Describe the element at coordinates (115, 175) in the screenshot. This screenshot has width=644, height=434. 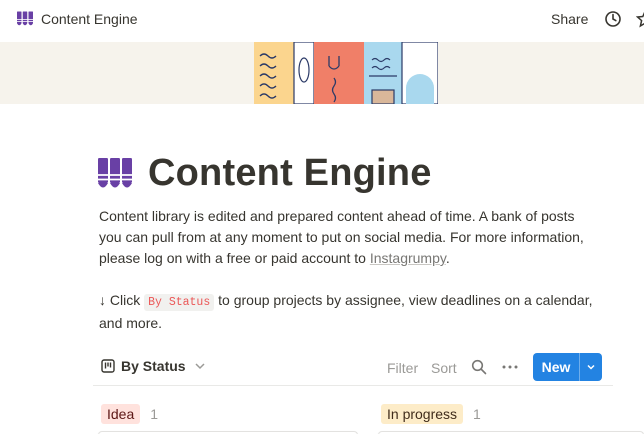
I see `page-books-icon` at that location.